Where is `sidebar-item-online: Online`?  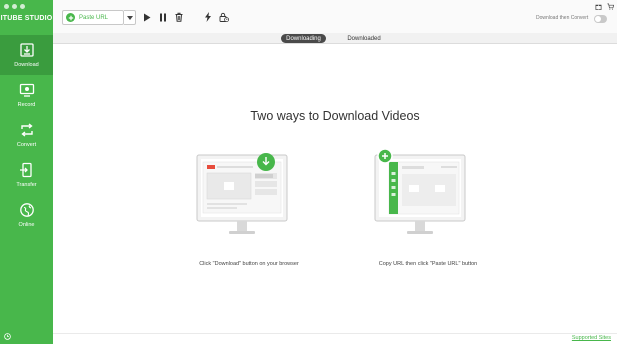
sidebar-item-online: Online is located at coordinates (26, 215).